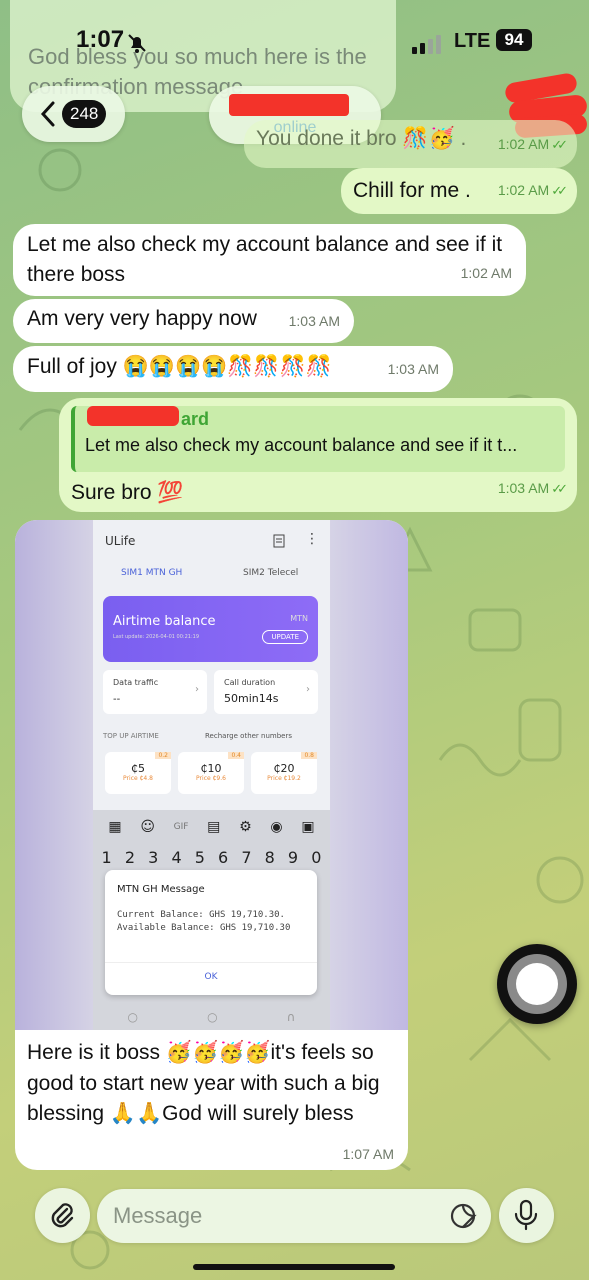  Describe the element at coordinates (161, 889) in the screenshot. I see `dialog-title: MTN GH Message` at that location.